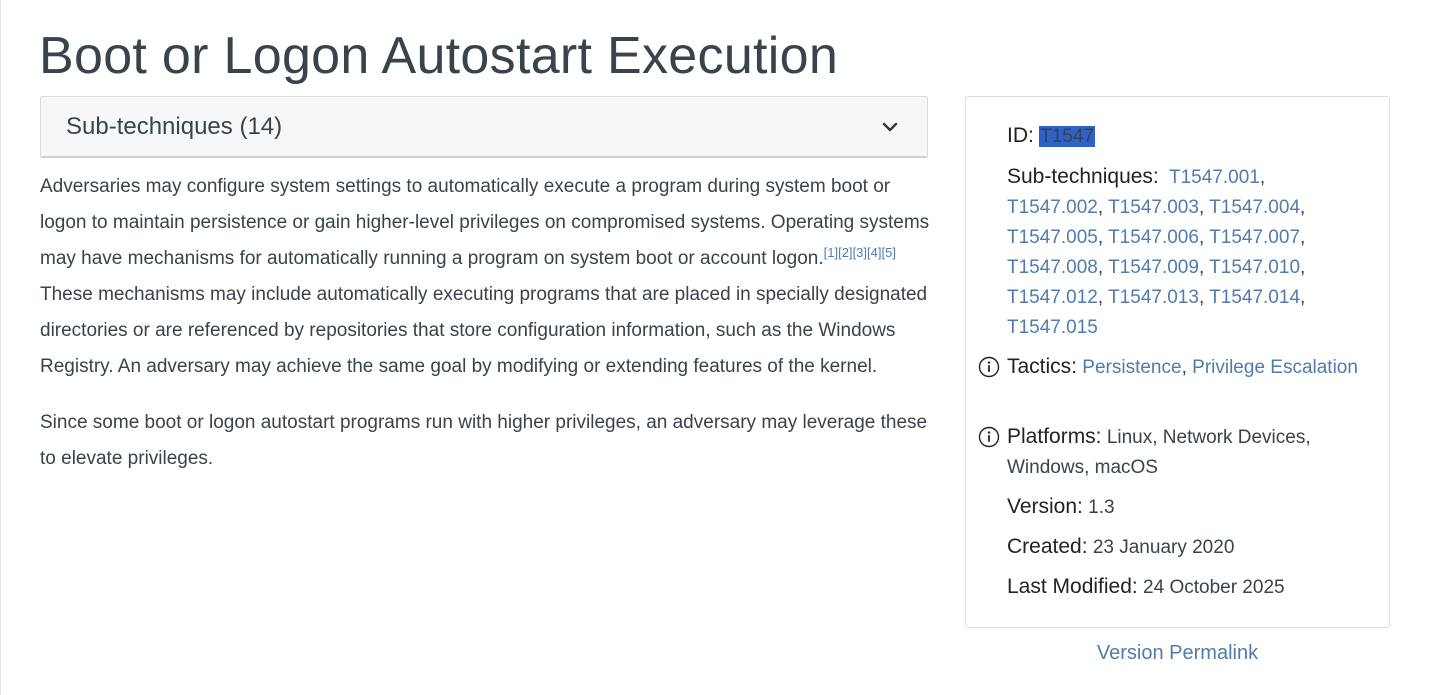  What do you see at coordinates (1131, 367) in the screenshot?
I see `tactic-link-persistence: Persistence` at bounding box center [1131, 367].